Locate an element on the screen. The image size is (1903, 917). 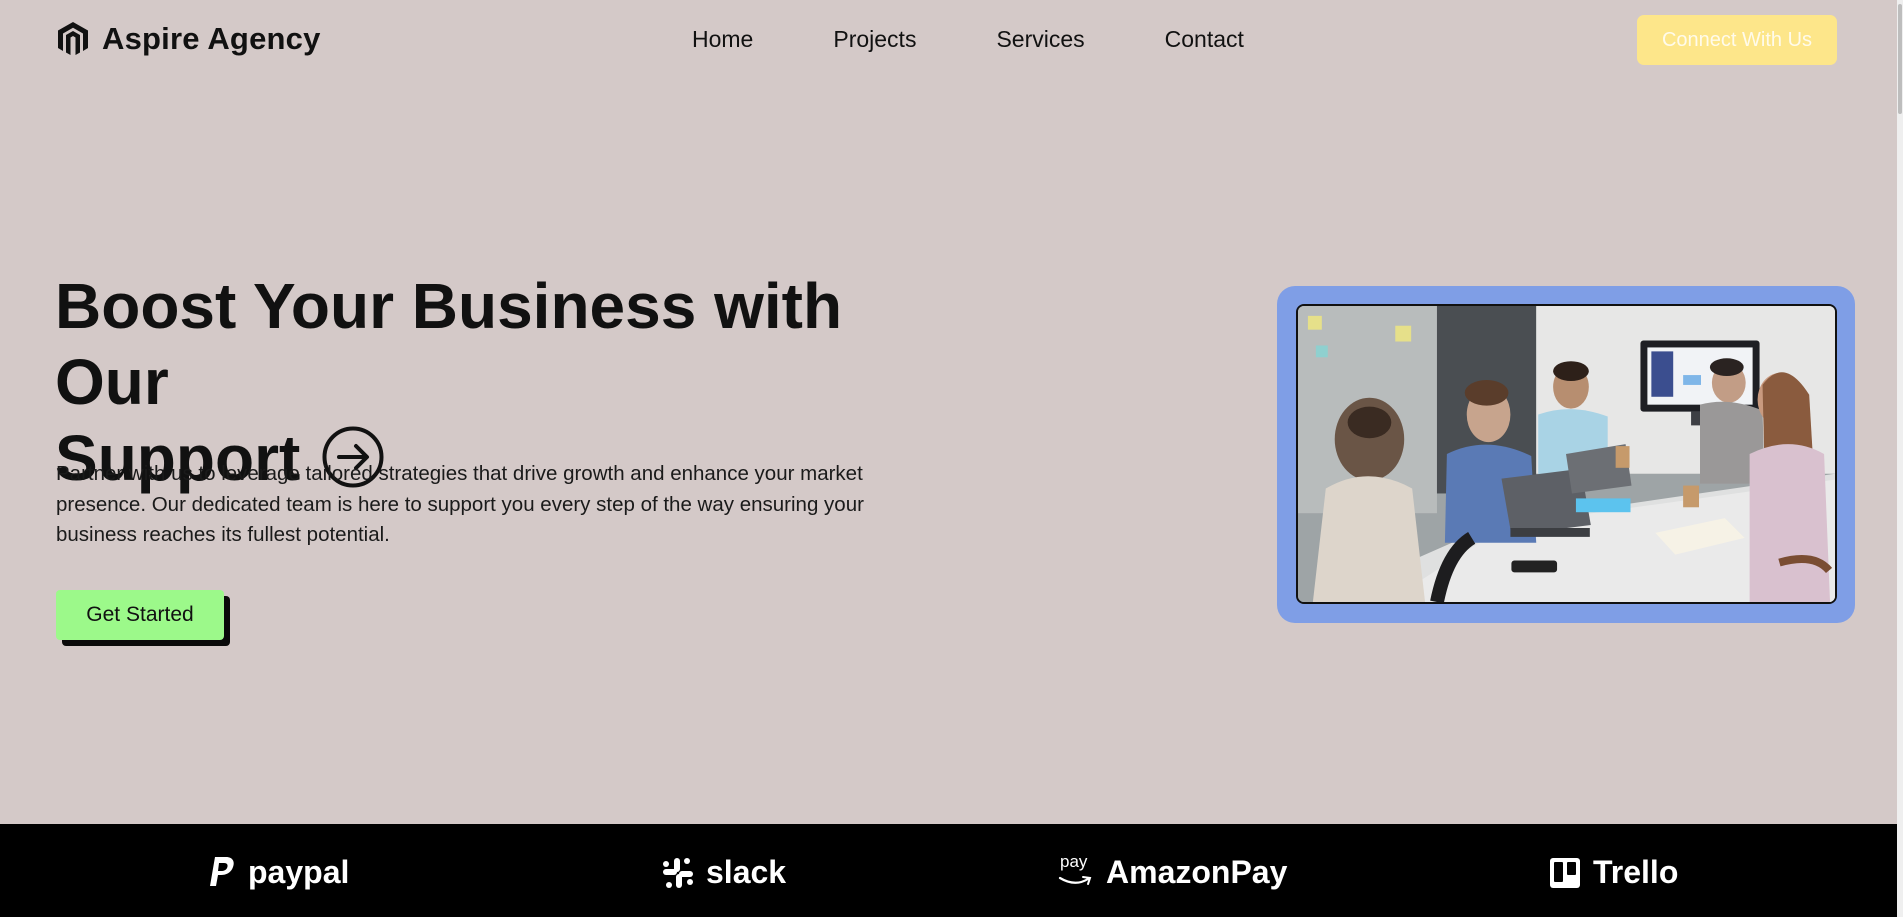
page-scrollbar is located at coordinates (1900, 458).